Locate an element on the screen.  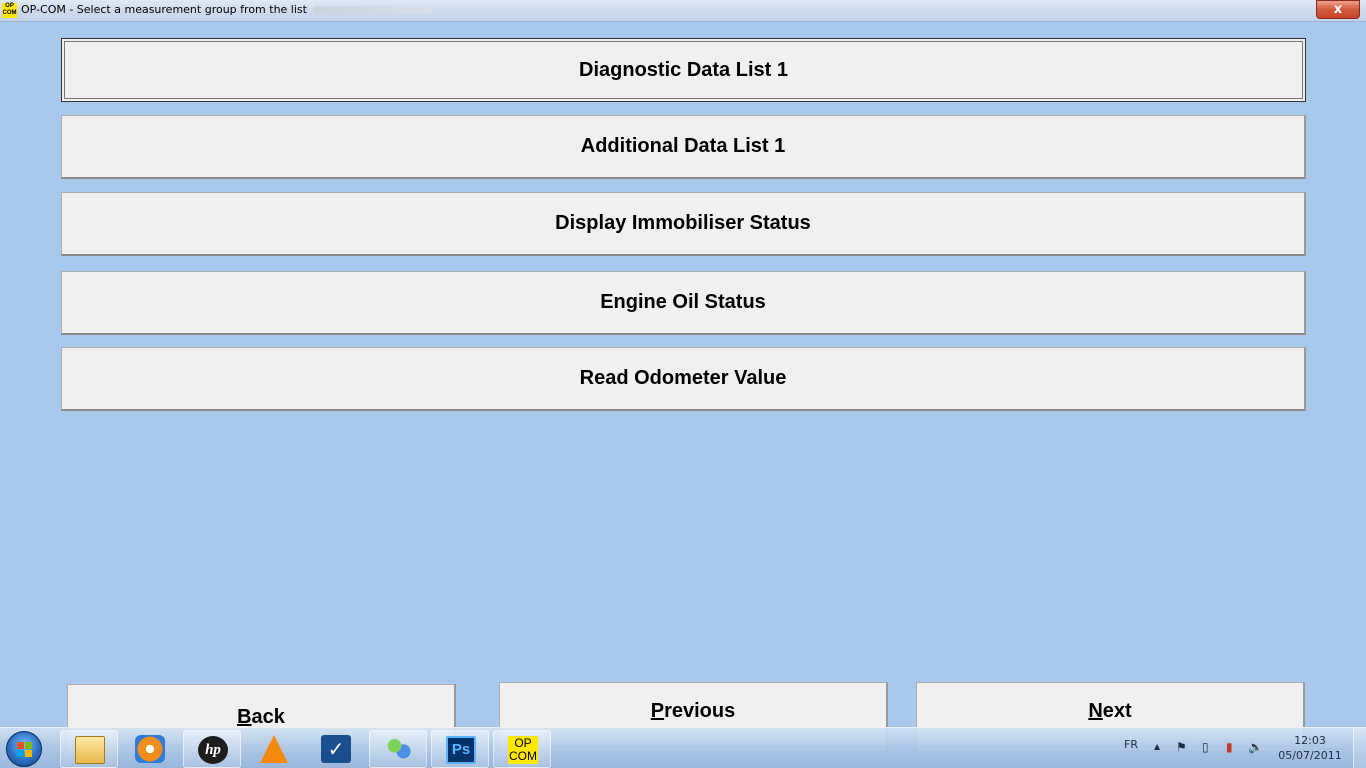
clock-date: 05/07/2011 is located at coordinates (1310, 755).